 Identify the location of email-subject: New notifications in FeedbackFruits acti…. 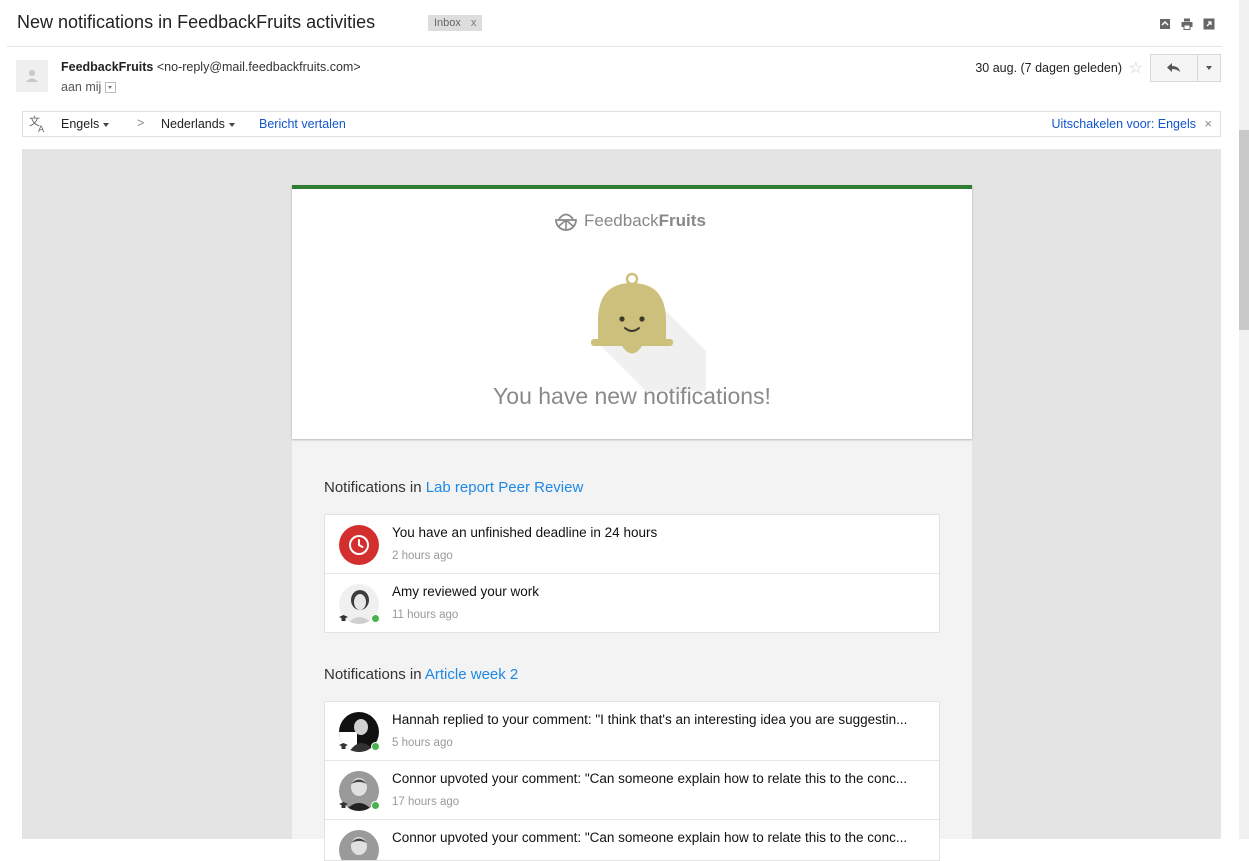
(196, 22).